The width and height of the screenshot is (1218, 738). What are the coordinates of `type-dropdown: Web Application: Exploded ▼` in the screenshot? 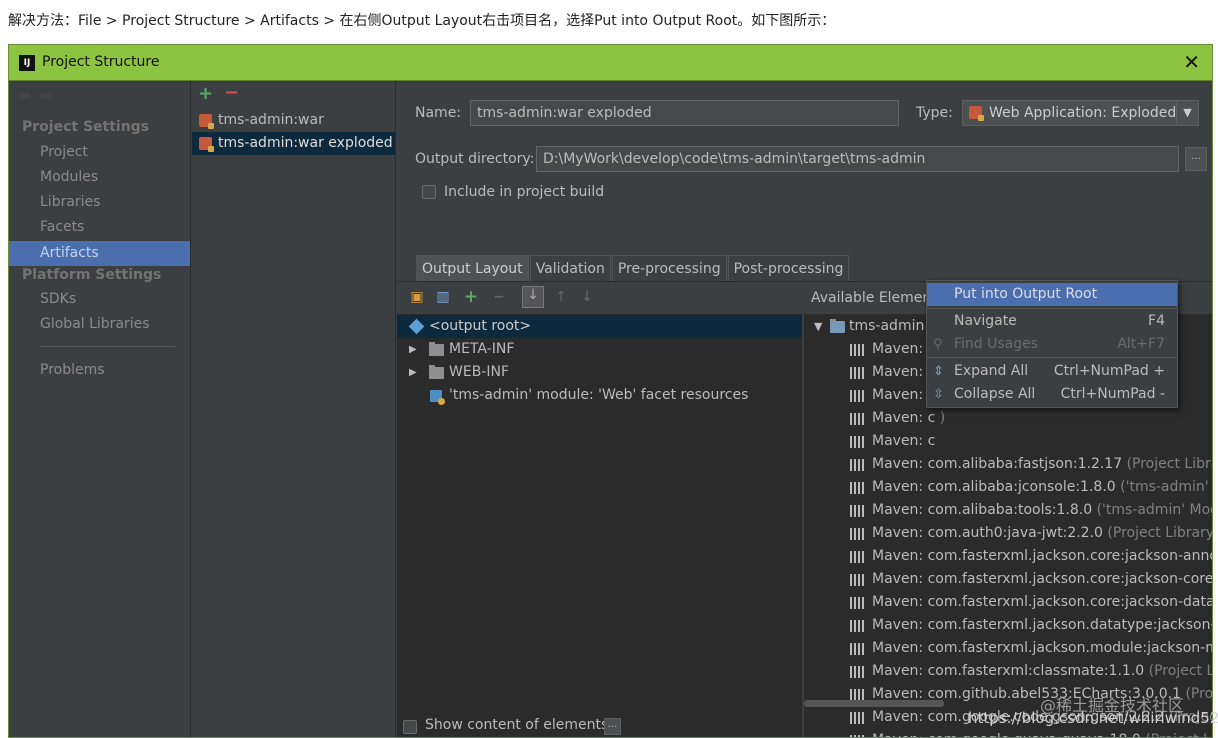 It's located at (1080, 113).